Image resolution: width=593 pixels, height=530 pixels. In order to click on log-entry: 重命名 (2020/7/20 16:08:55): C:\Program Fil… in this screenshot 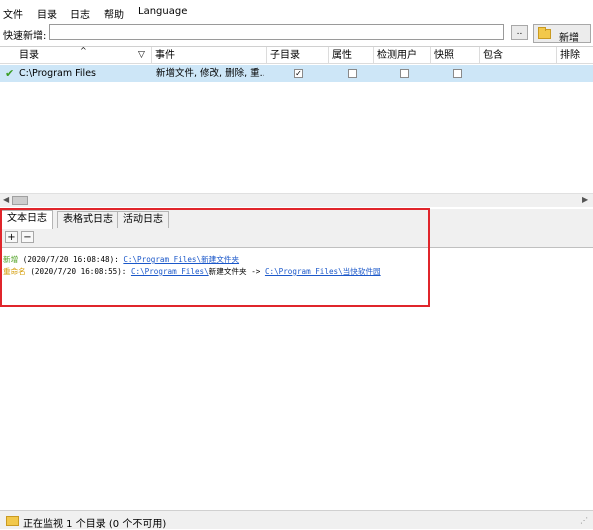, I will do `click(192, 271)`.